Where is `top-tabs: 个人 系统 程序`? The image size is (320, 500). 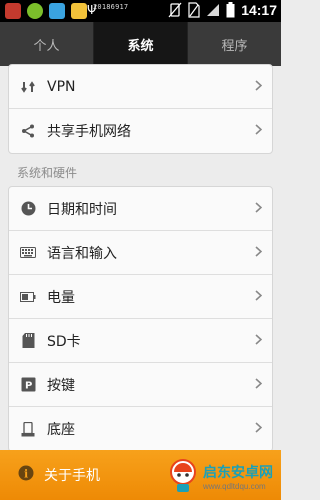
top-tabs: 个人 系统 程序 is located at coordinates (140, 44).